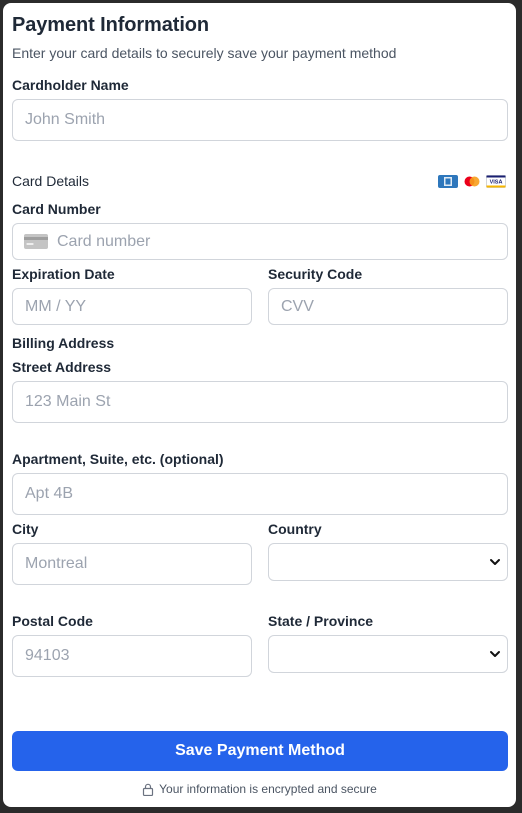  What do you see at coordinates (448, 181) in the screenshot?
I see `amex-icon` at bounding box center [448, 181].